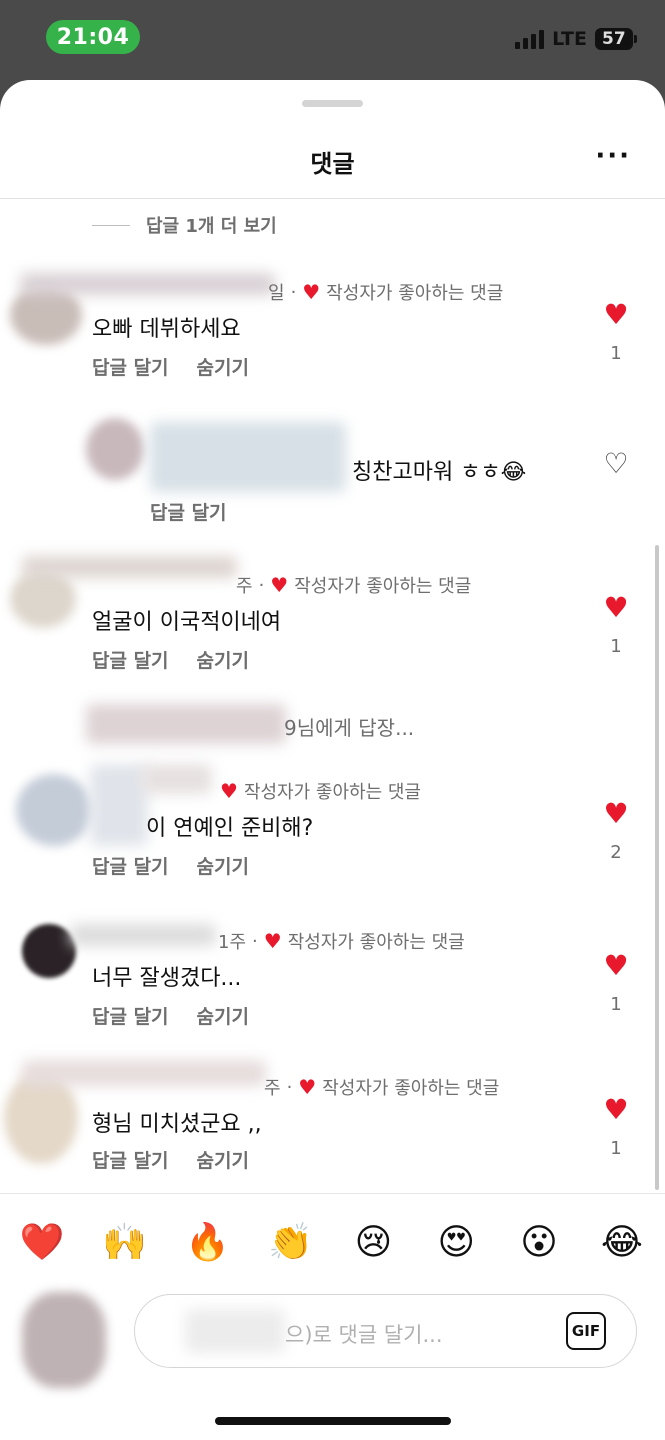  What do you see at coordinates (93, 37) in the screenshot?
I see `status-time: 21:04` at bounding box center [93, 37].